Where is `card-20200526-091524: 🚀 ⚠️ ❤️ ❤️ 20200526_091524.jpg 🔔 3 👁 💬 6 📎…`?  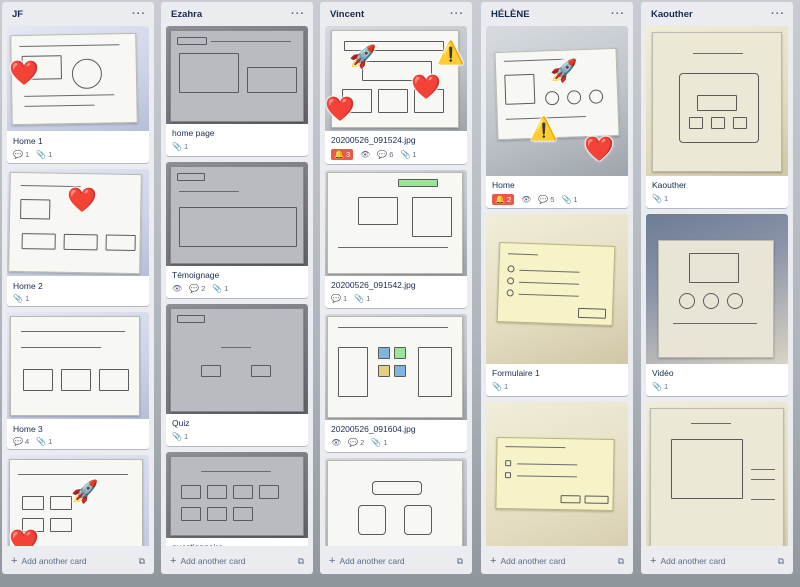 card-20200526-091524: 🚀 ⚠️ ❤️ ❤️ 20200526_091524.jpg 🔔 3 👁 💬 6 📎… is located at coordinates (396, 95).